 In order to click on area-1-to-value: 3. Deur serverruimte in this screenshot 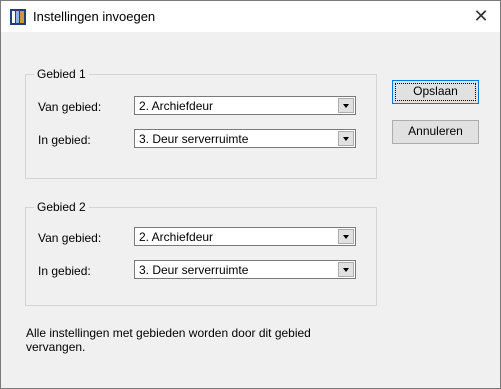, I will do `click(194, 139)`.